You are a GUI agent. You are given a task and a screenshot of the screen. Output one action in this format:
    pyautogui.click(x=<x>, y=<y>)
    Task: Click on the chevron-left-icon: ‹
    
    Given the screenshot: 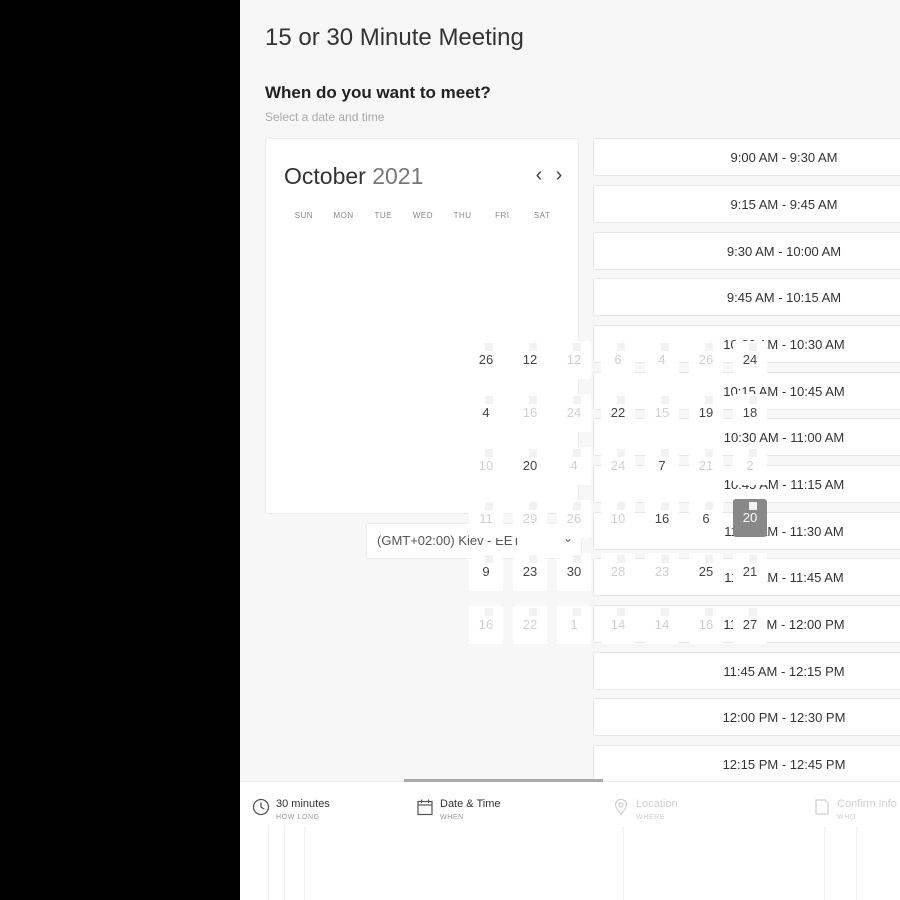 What is the action you would take?
    pyautogui.click(x=539, y=175)
    